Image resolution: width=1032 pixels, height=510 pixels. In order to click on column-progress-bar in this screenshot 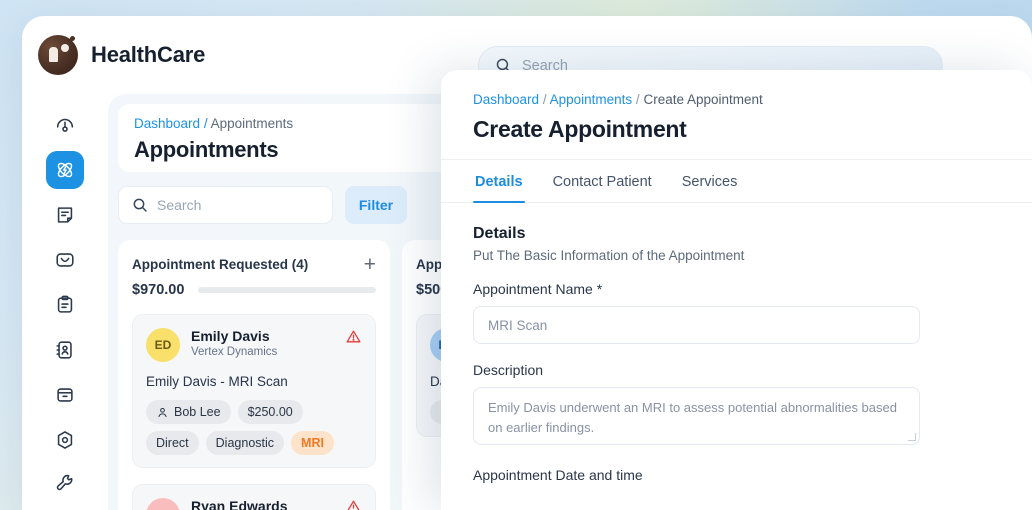, I will do `click(287, 290)`.